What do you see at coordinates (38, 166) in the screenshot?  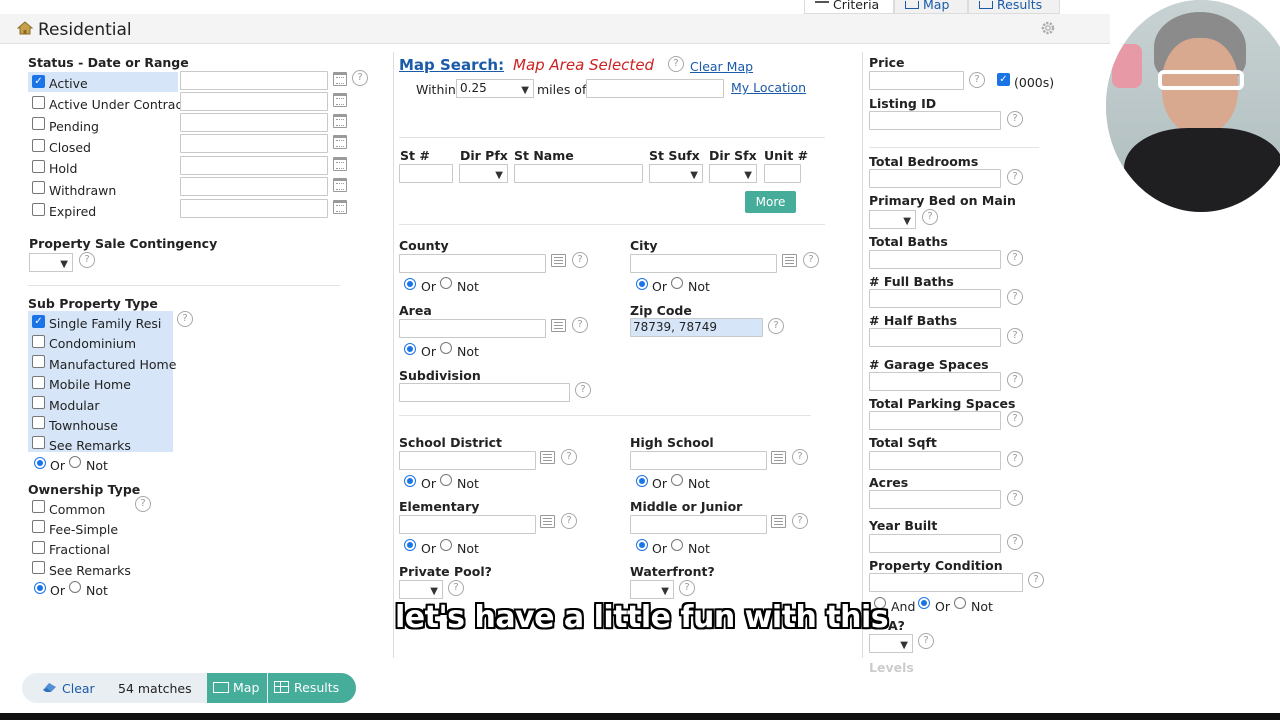 I see `status-checkbox-hold` at bounding box center [38, 166].